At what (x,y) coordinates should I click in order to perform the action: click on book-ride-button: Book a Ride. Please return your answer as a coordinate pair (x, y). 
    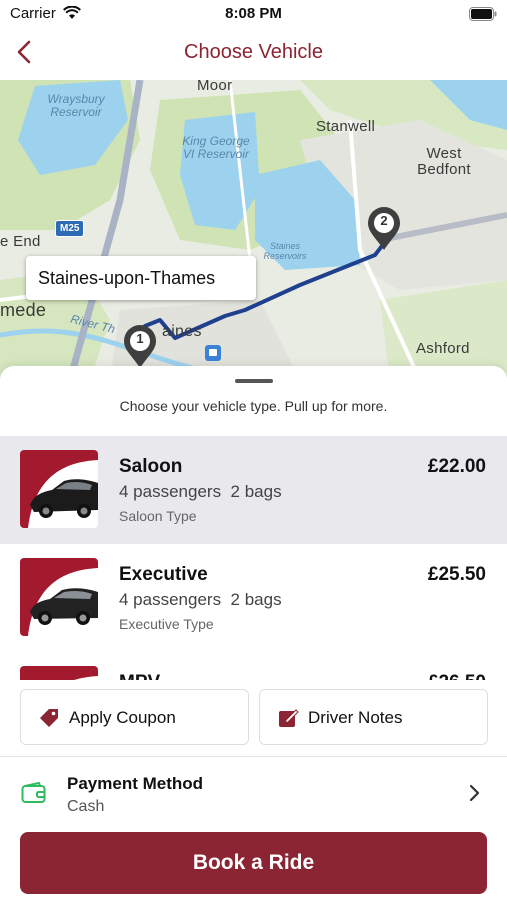
    Looking at the image, I should click on (253, 863).